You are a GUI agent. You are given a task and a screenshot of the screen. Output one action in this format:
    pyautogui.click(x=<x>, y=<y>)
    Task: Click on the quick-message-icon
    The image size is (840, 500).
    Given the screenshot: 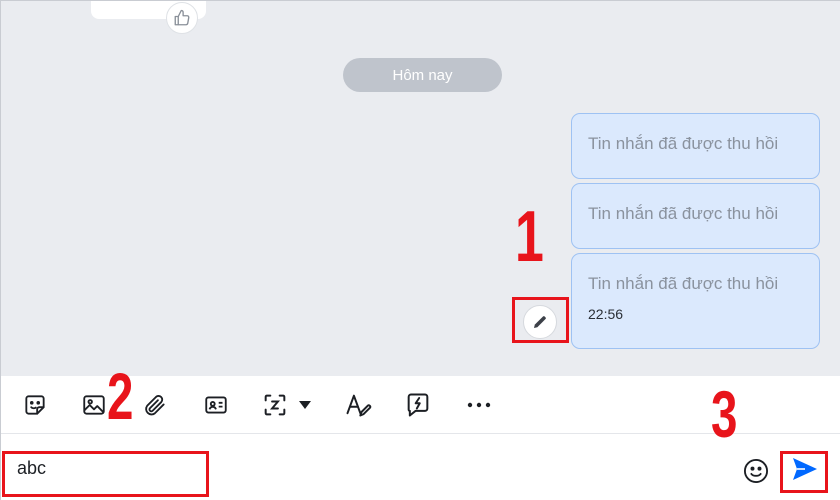 What is the action you would take?
    pyautogui.click(x=418, y=405)
    